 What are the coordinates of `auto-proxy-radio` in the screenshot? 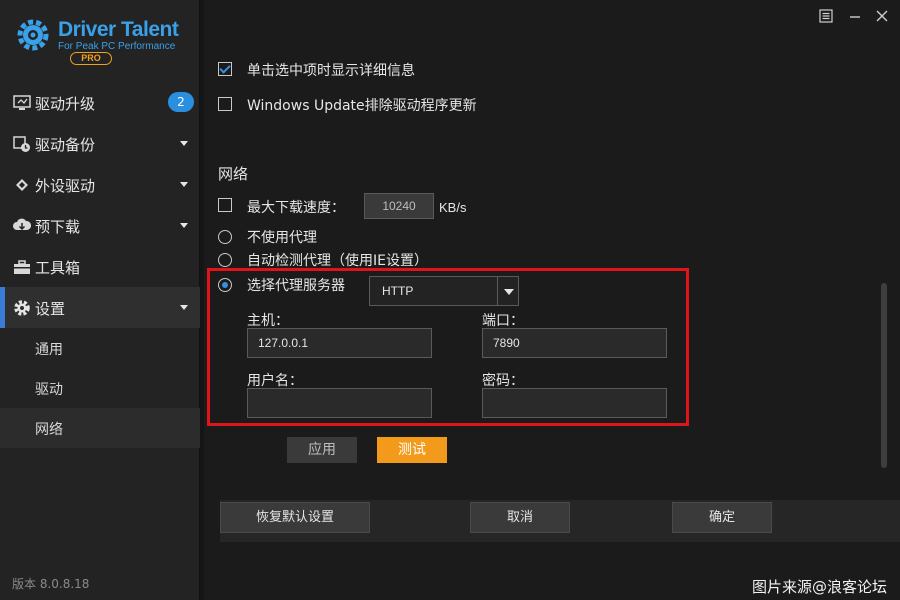 It's located at (225, 260).